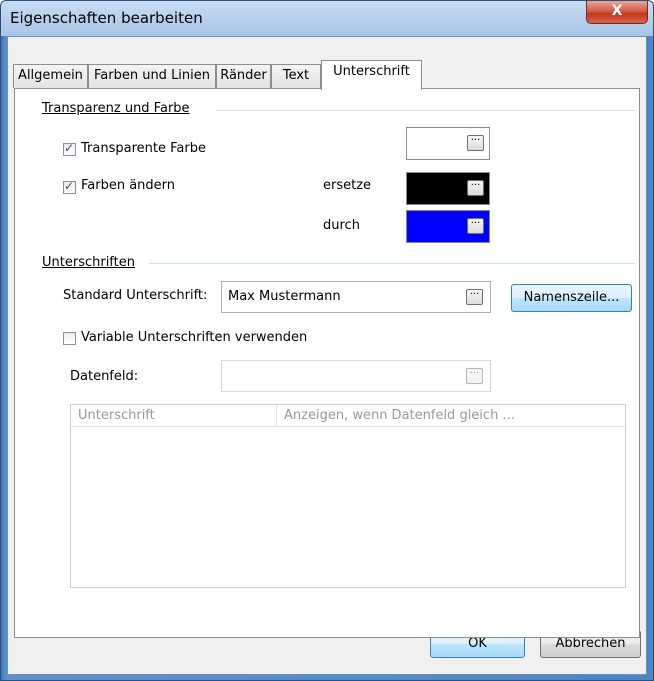 This screenshot has width=654, height=681. I want to click on datafield-label: Datenfeld:, so click(104, 376).